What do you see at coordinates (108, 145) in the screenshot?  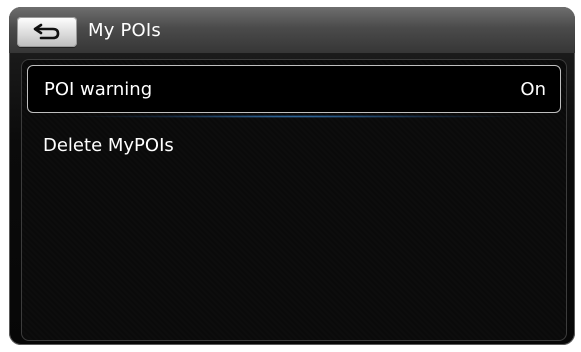 I see `menu-item-label: Delete MyPOIs` at bounding box center [108, 145].